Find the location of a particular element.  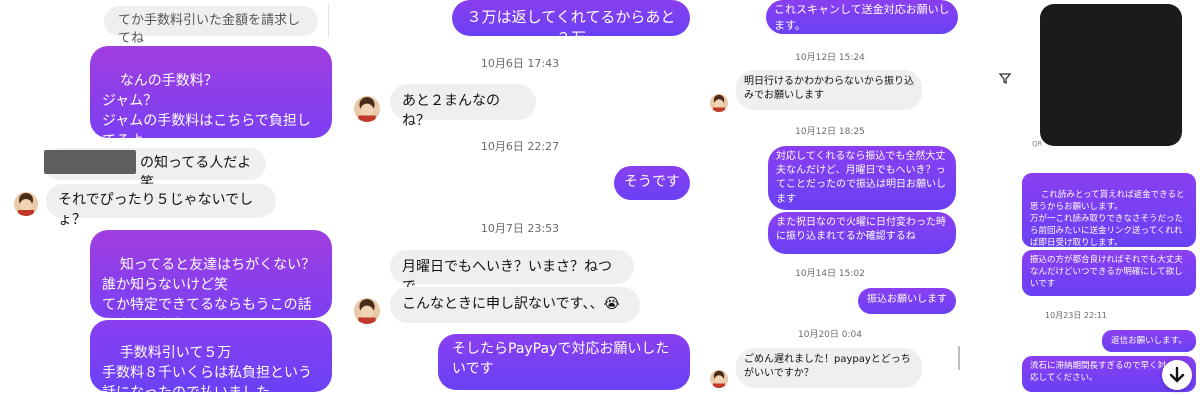

message-outgoing: 手数料引いて５万 手数料８千いくらは私負担という話になったので払いました is located at coordinates (211, 358).